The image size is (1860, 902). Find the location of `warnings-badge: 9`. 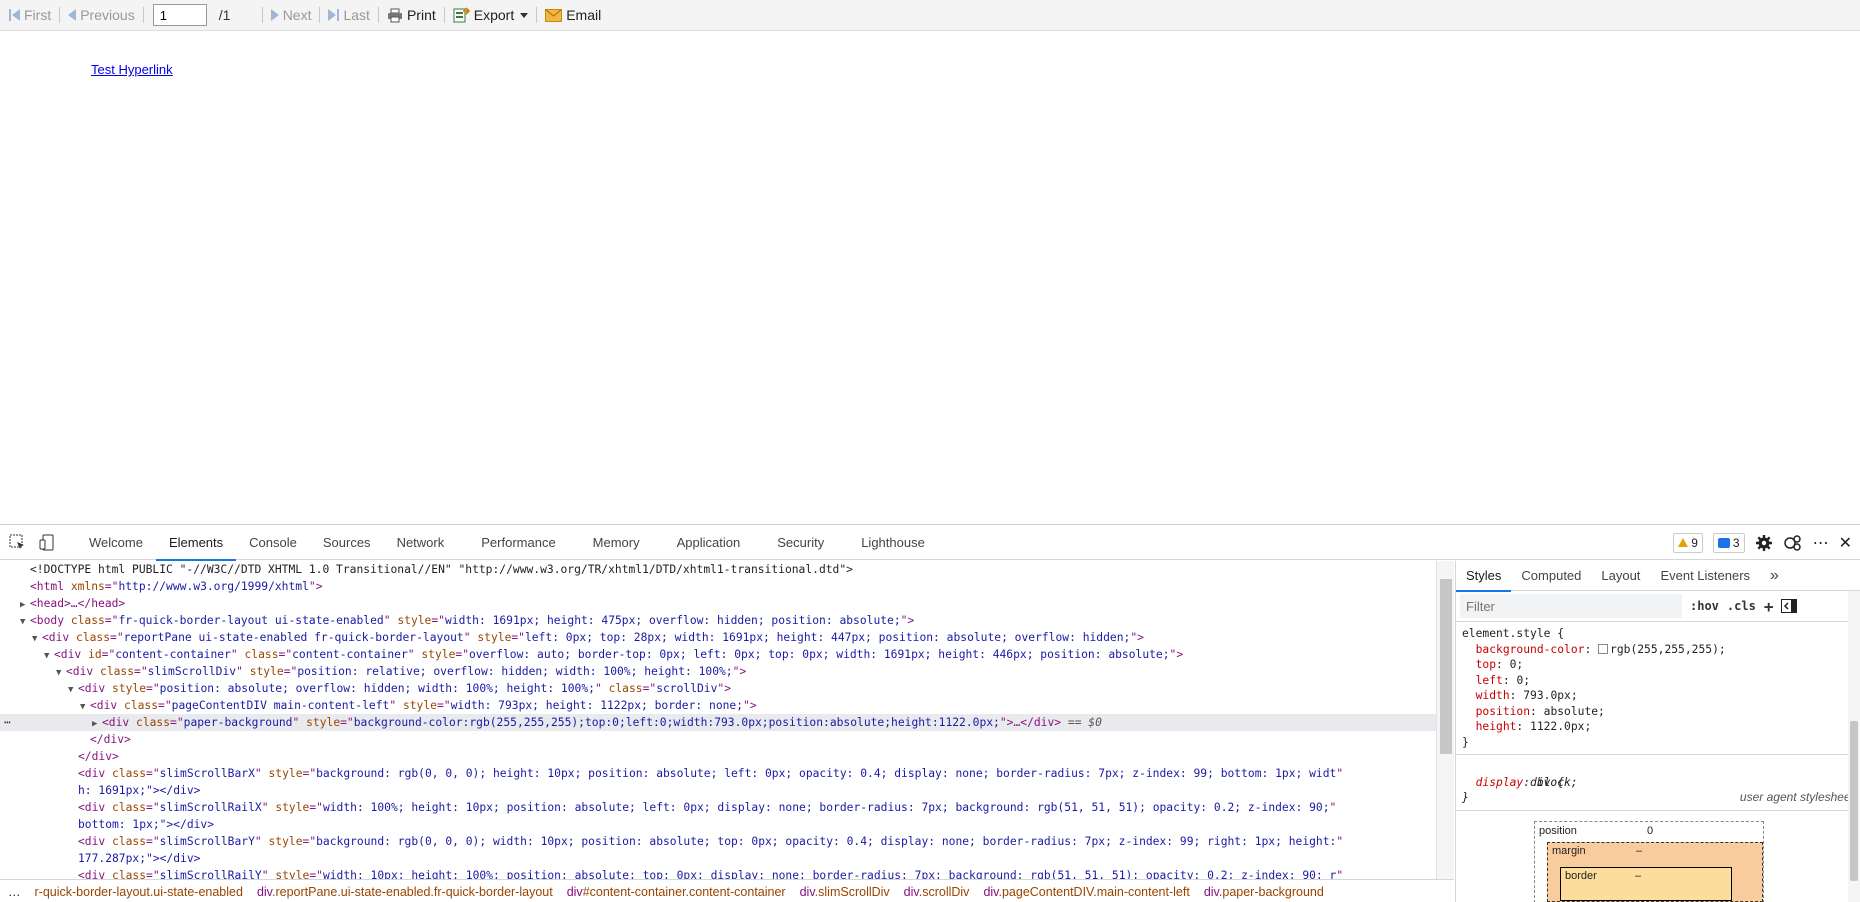

warnings-badge: 9 is located at coordinates (1688, 542).